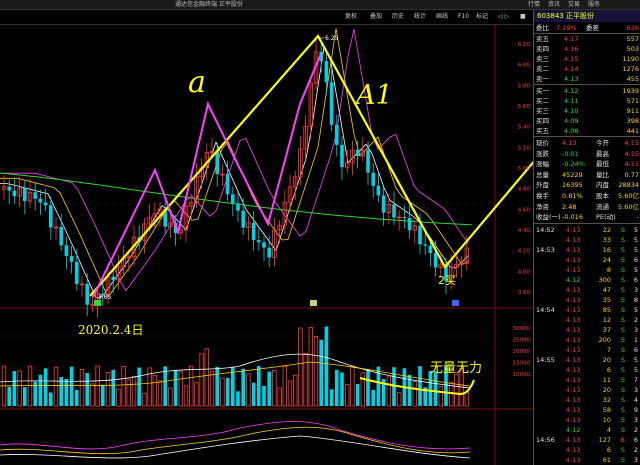  What do you see at coordinates (398, 17) in the screenshot?
I see `history-button: 历史` at bounding box center [398, 17].